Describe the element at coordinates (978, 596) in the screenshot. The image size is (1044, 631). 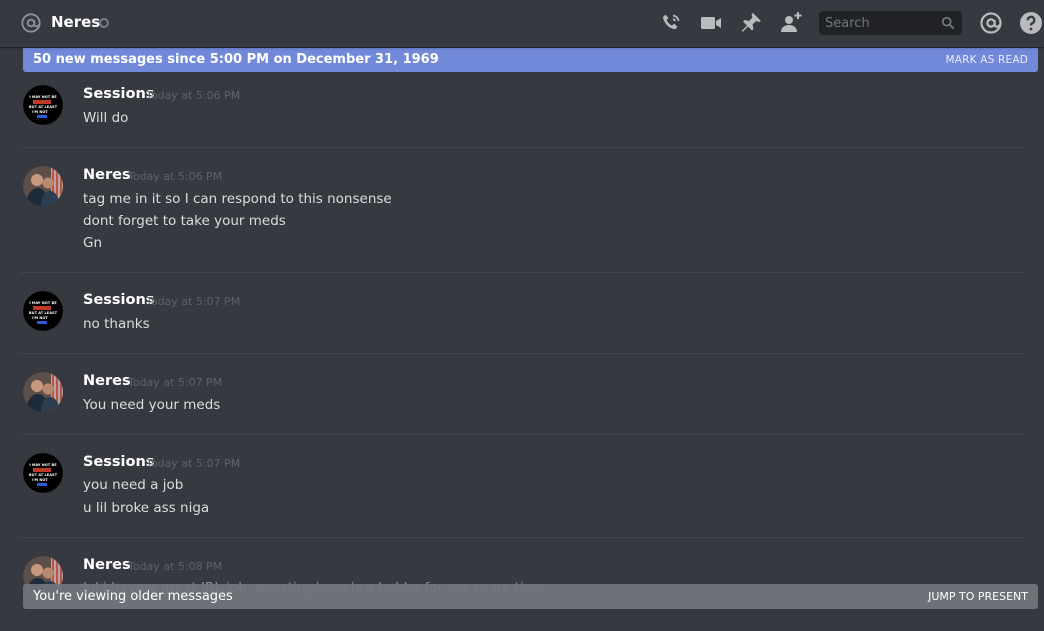
I see `jump-to-present-button: JUMP TO PRESENT` at that location.